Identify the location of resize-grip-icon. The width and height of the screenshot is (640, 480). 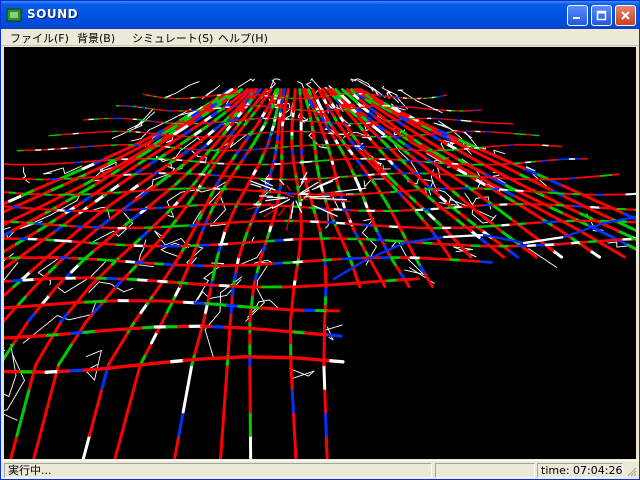
(631, 471).